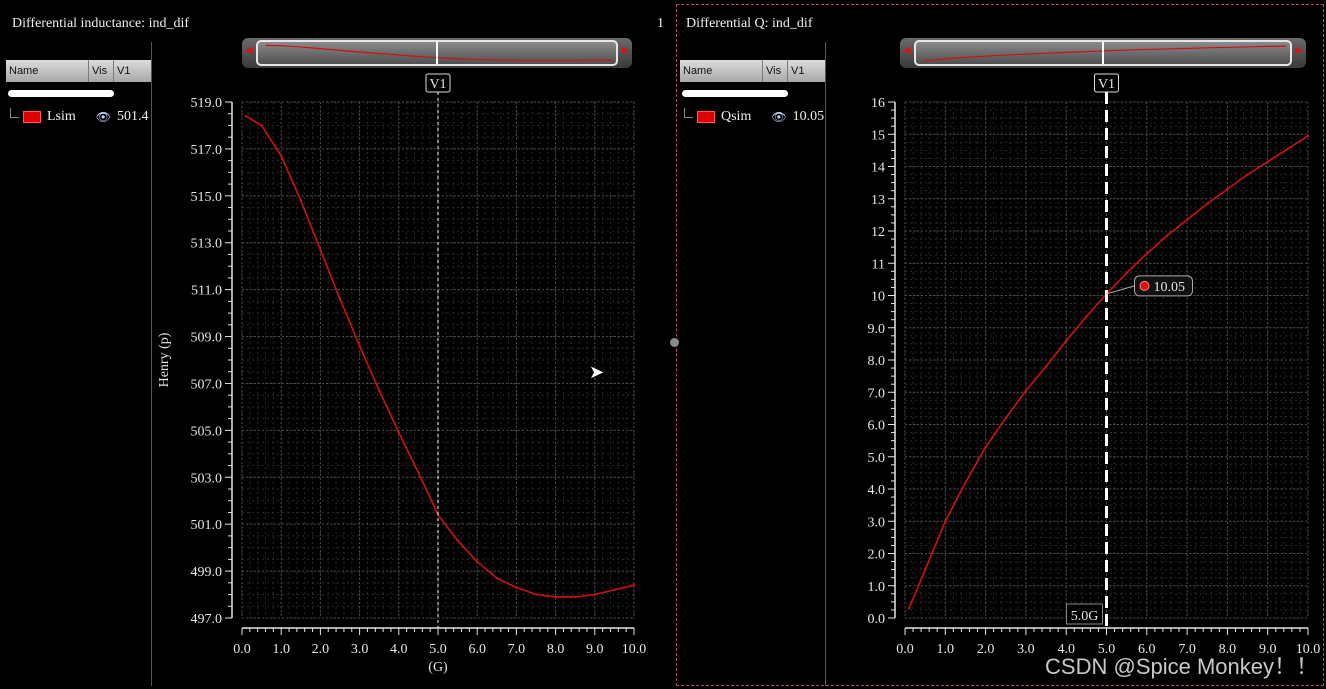 The width and height of the screenshot is (1326, 689). What do you see at coordinates (207, 103) in the screenshot?
I see `y-tick-label: 519.0` at bounding box center [207, 103].